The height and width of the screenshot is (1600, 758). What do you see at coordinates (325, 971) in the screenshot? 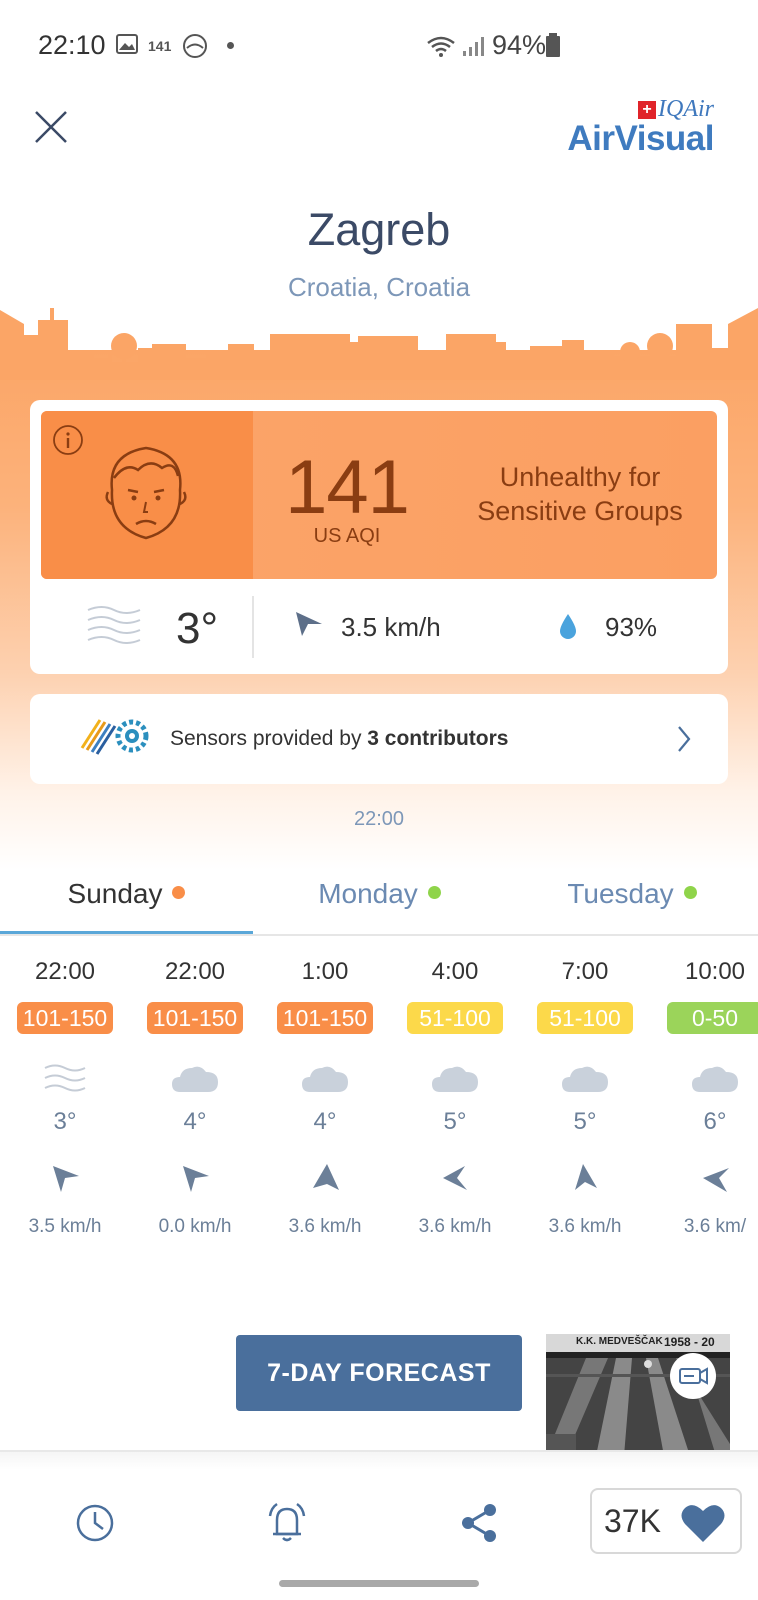
I see `hourly-time: 1:00` at bounding box center [325, 971].